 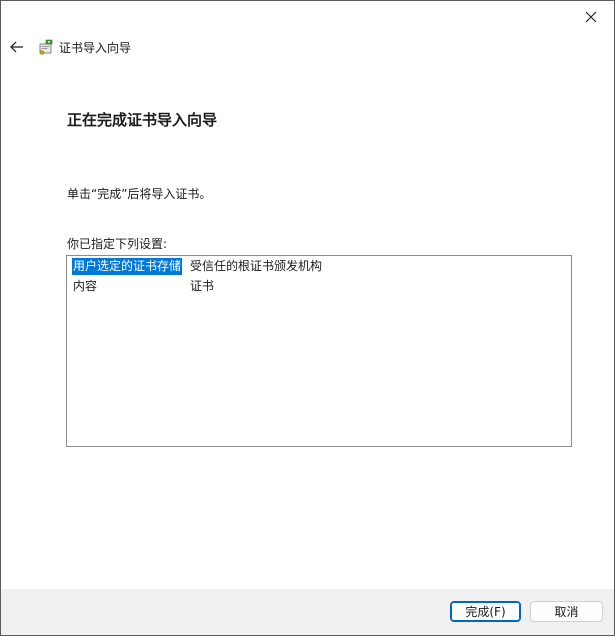 I want to click on wizard-footer: 完成(F) 取消, so click(x=307, y=612).